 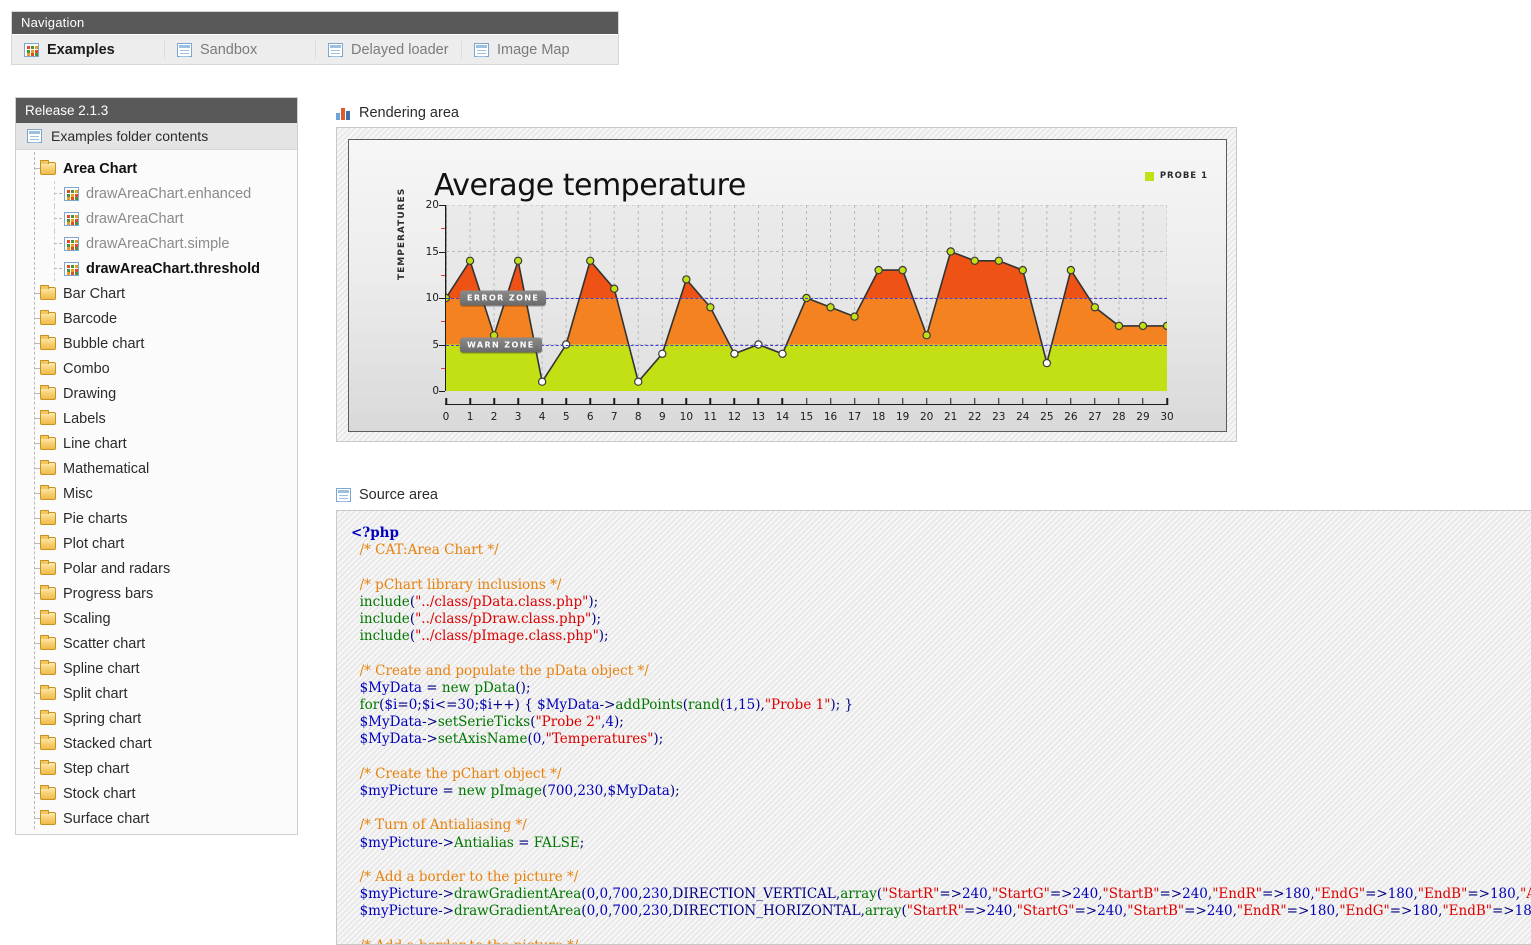 What do you see at coordinates (842, 705) in the screenshot?
I see `code-token: ); }` at bounding box center [842, 705].